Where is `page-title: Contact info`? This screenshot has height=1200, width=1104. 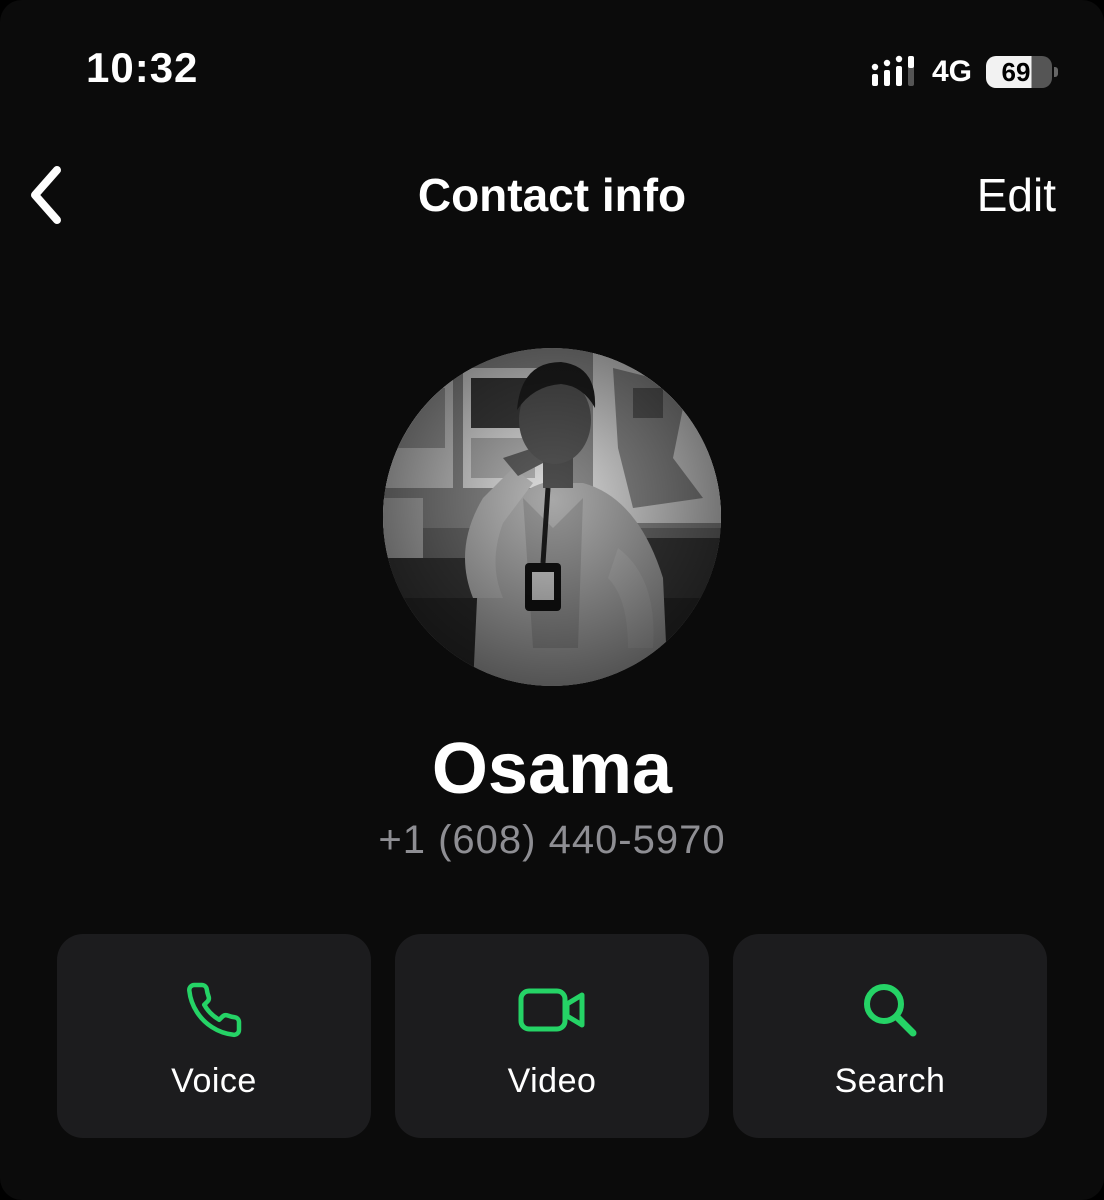
page-title: Contact info is located at coordinates (552, 195).